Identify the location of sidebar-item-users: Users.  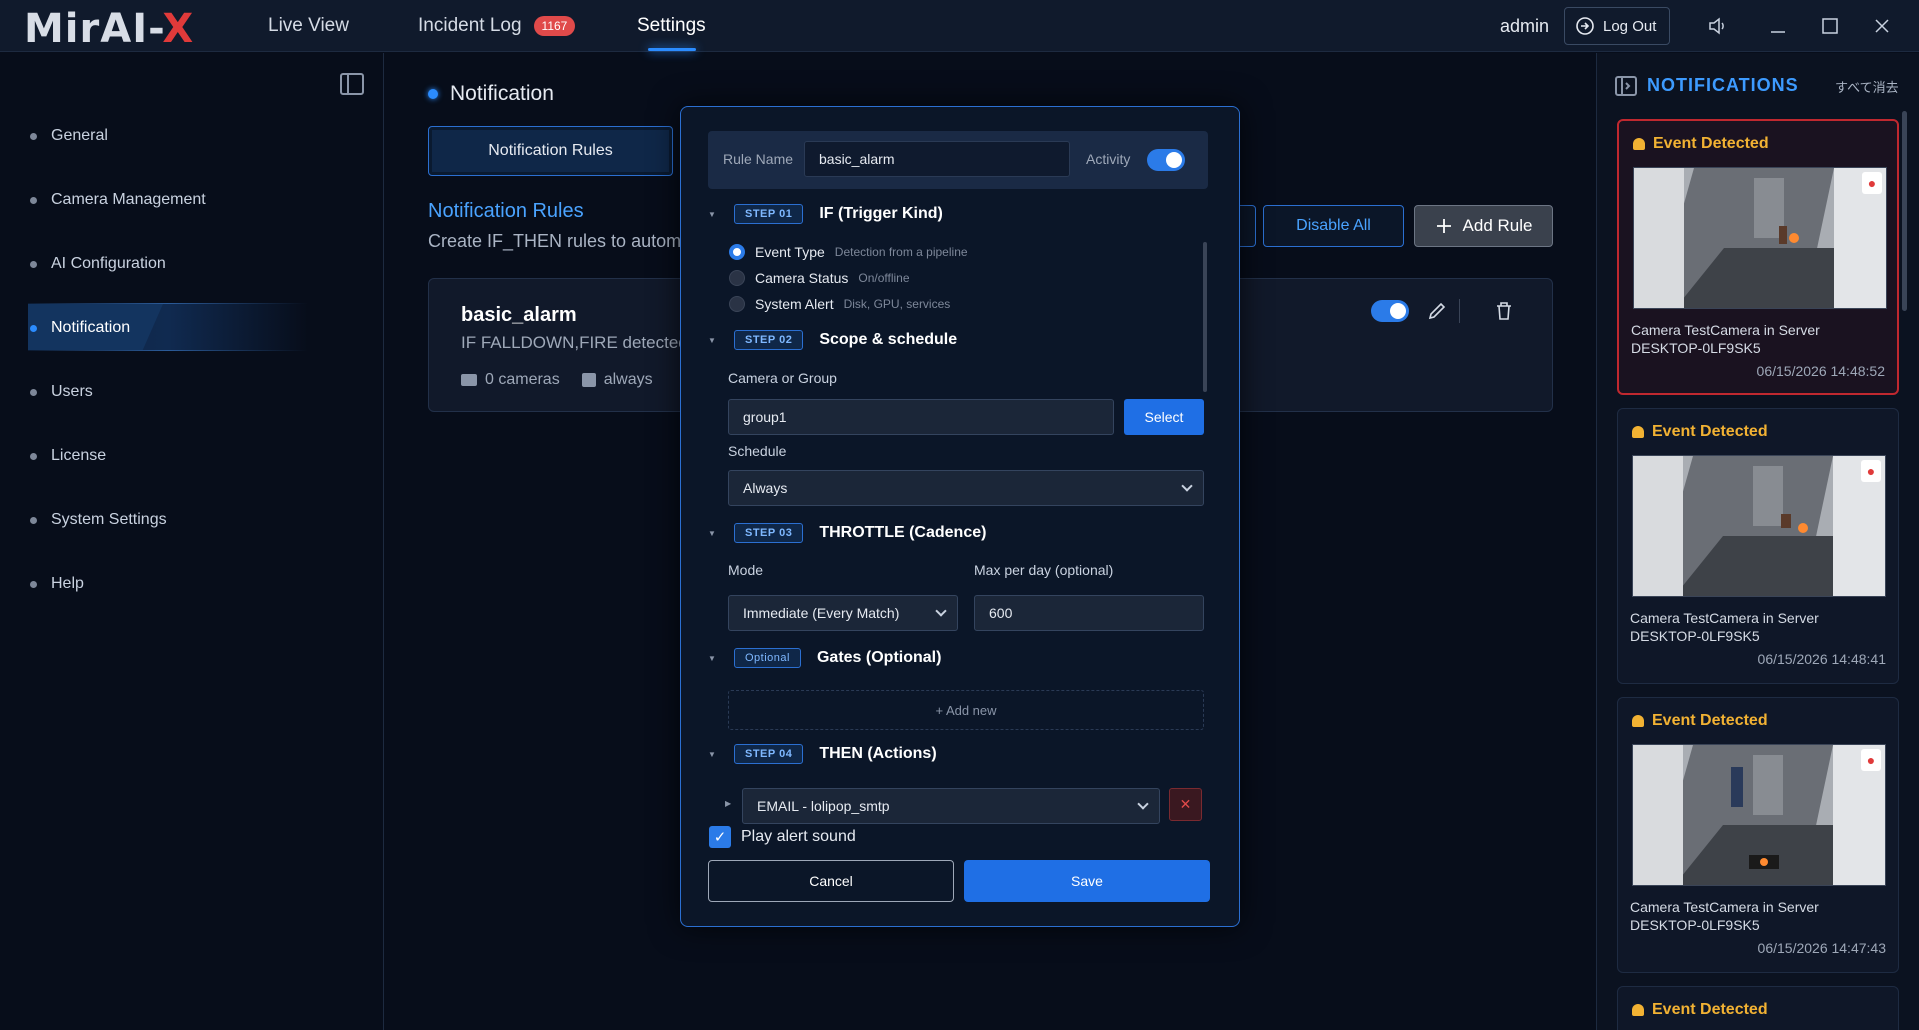
(61, 392).